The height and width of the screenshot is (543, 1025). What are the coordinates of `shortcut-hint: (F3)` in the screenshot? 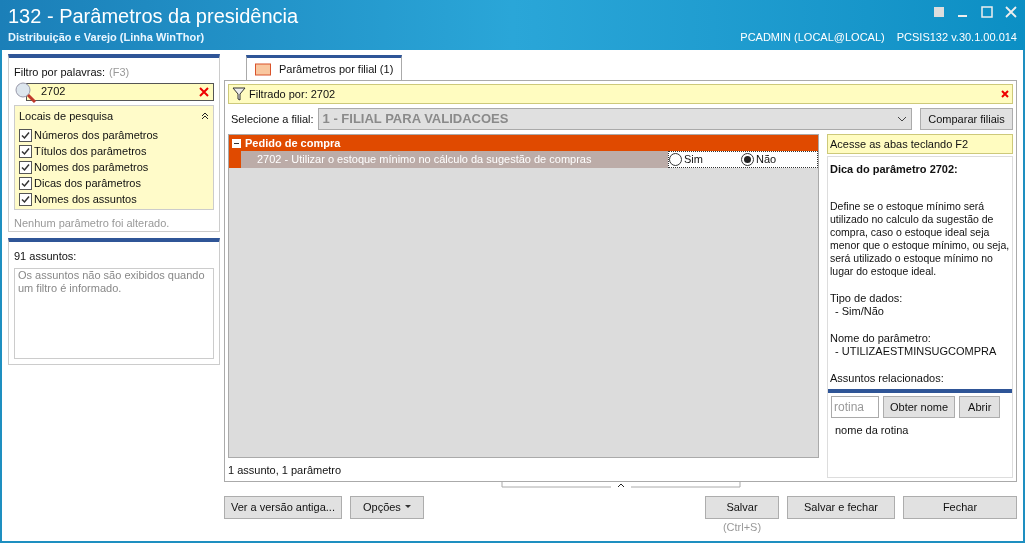 It's located at (119, 72).